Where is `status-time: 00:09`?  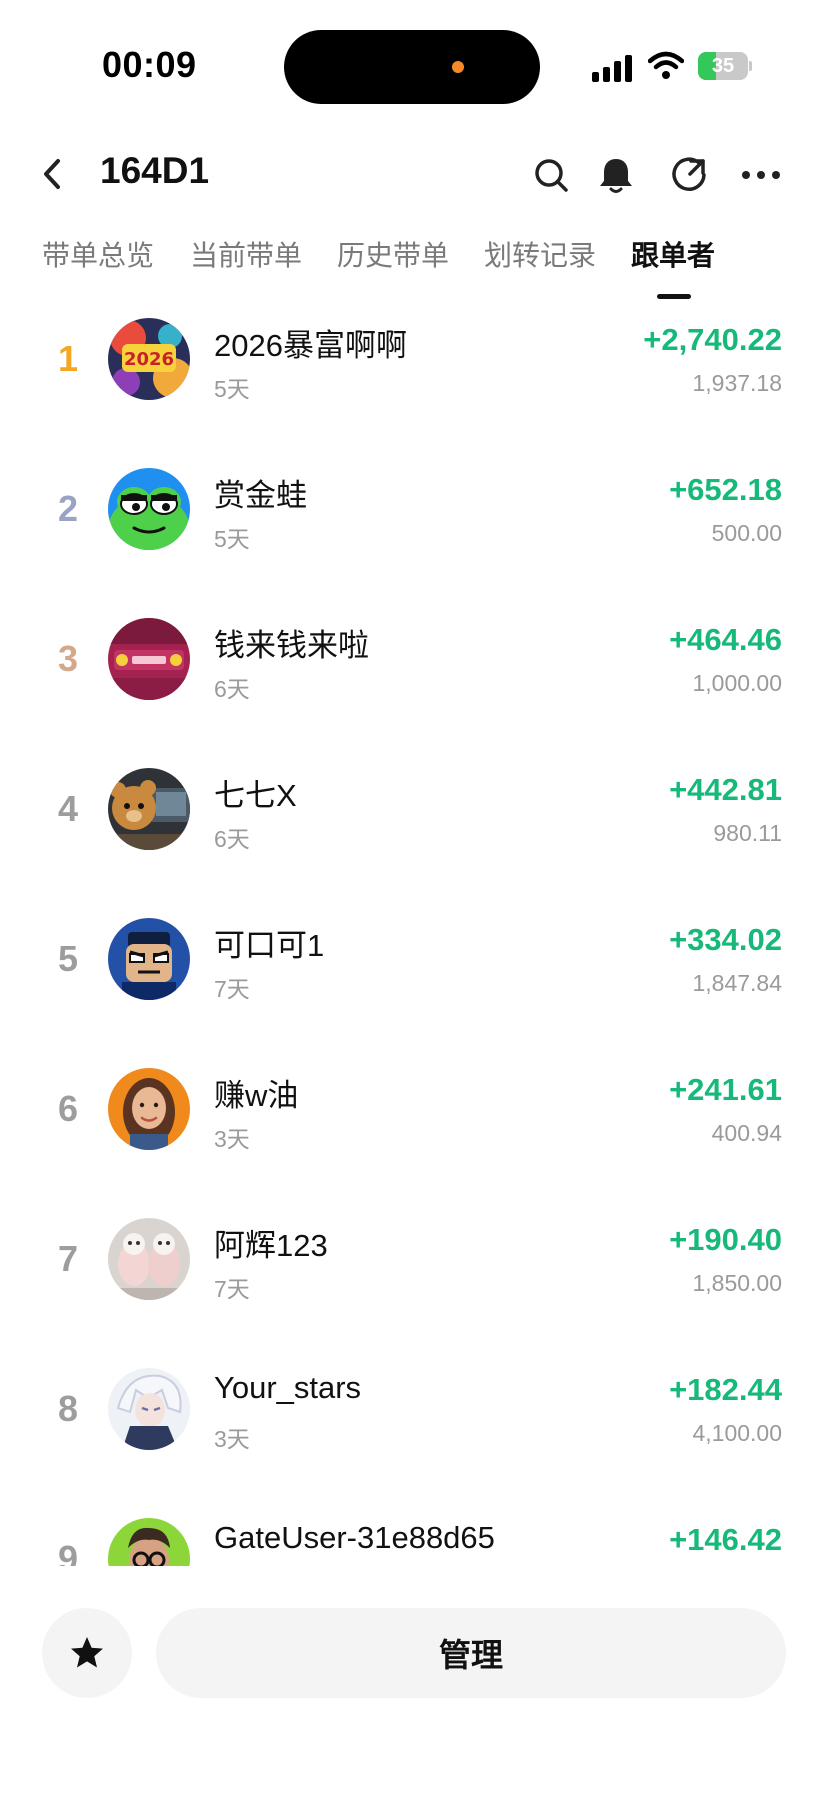
status-time: 00:09 is located at coordinates (149, 64).